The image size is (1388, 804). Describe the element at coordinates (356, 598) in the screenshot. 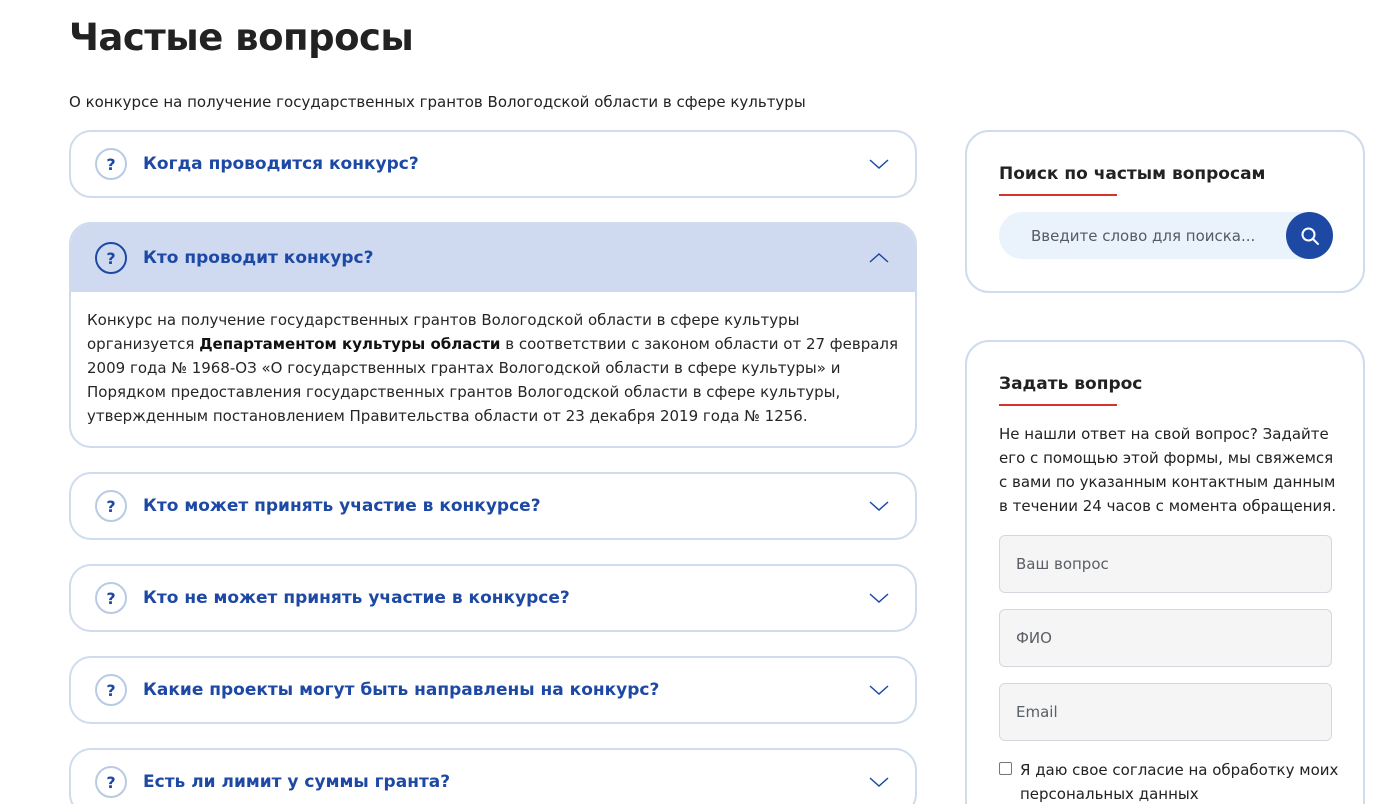

I see `faq-question-text: Кто не может принять участие в конкурсе?` at that location.